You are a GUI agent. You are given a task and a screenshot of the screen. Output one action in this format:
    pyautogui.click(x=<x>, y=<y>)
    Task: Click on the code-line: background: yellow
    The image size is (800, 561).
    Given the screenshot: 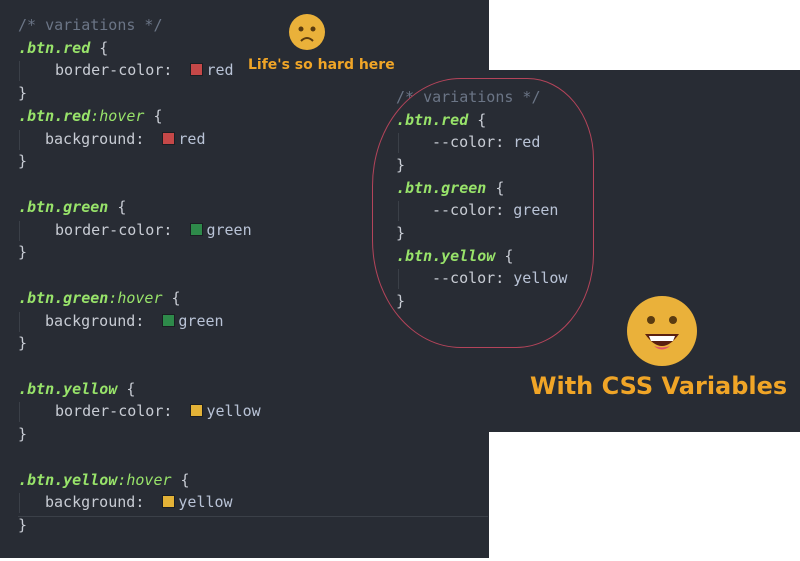 What is the action you would take?
    pyautogui.click(x=139, y=502)
    